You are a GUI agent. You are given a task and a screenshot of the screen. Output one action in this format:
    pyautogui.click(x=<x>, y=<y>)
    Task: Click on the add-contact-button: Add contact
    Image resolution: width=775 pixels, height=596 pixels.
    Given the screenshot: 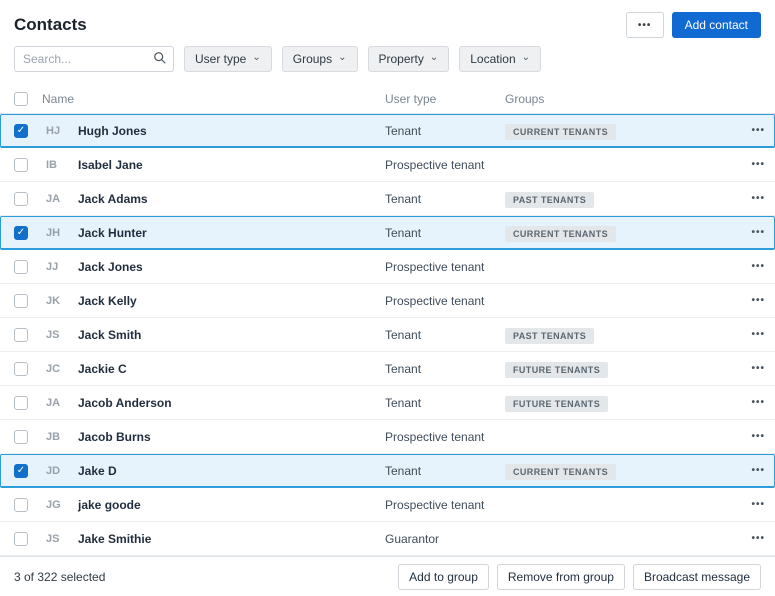 What is the action you would take?
    pyautogui.click(x=716, y=25)
    